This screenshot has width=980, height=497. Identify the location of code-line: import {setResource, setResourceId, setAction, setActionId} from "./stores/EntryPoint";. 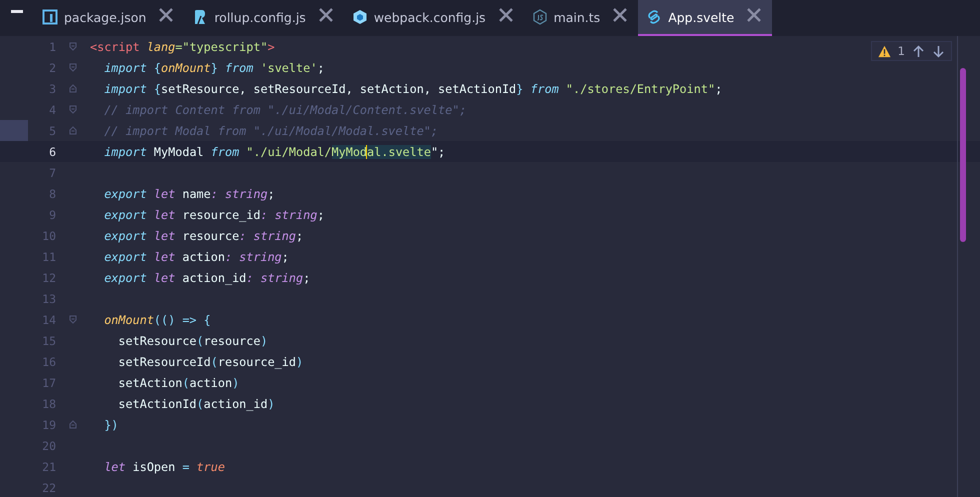
(412, 89).